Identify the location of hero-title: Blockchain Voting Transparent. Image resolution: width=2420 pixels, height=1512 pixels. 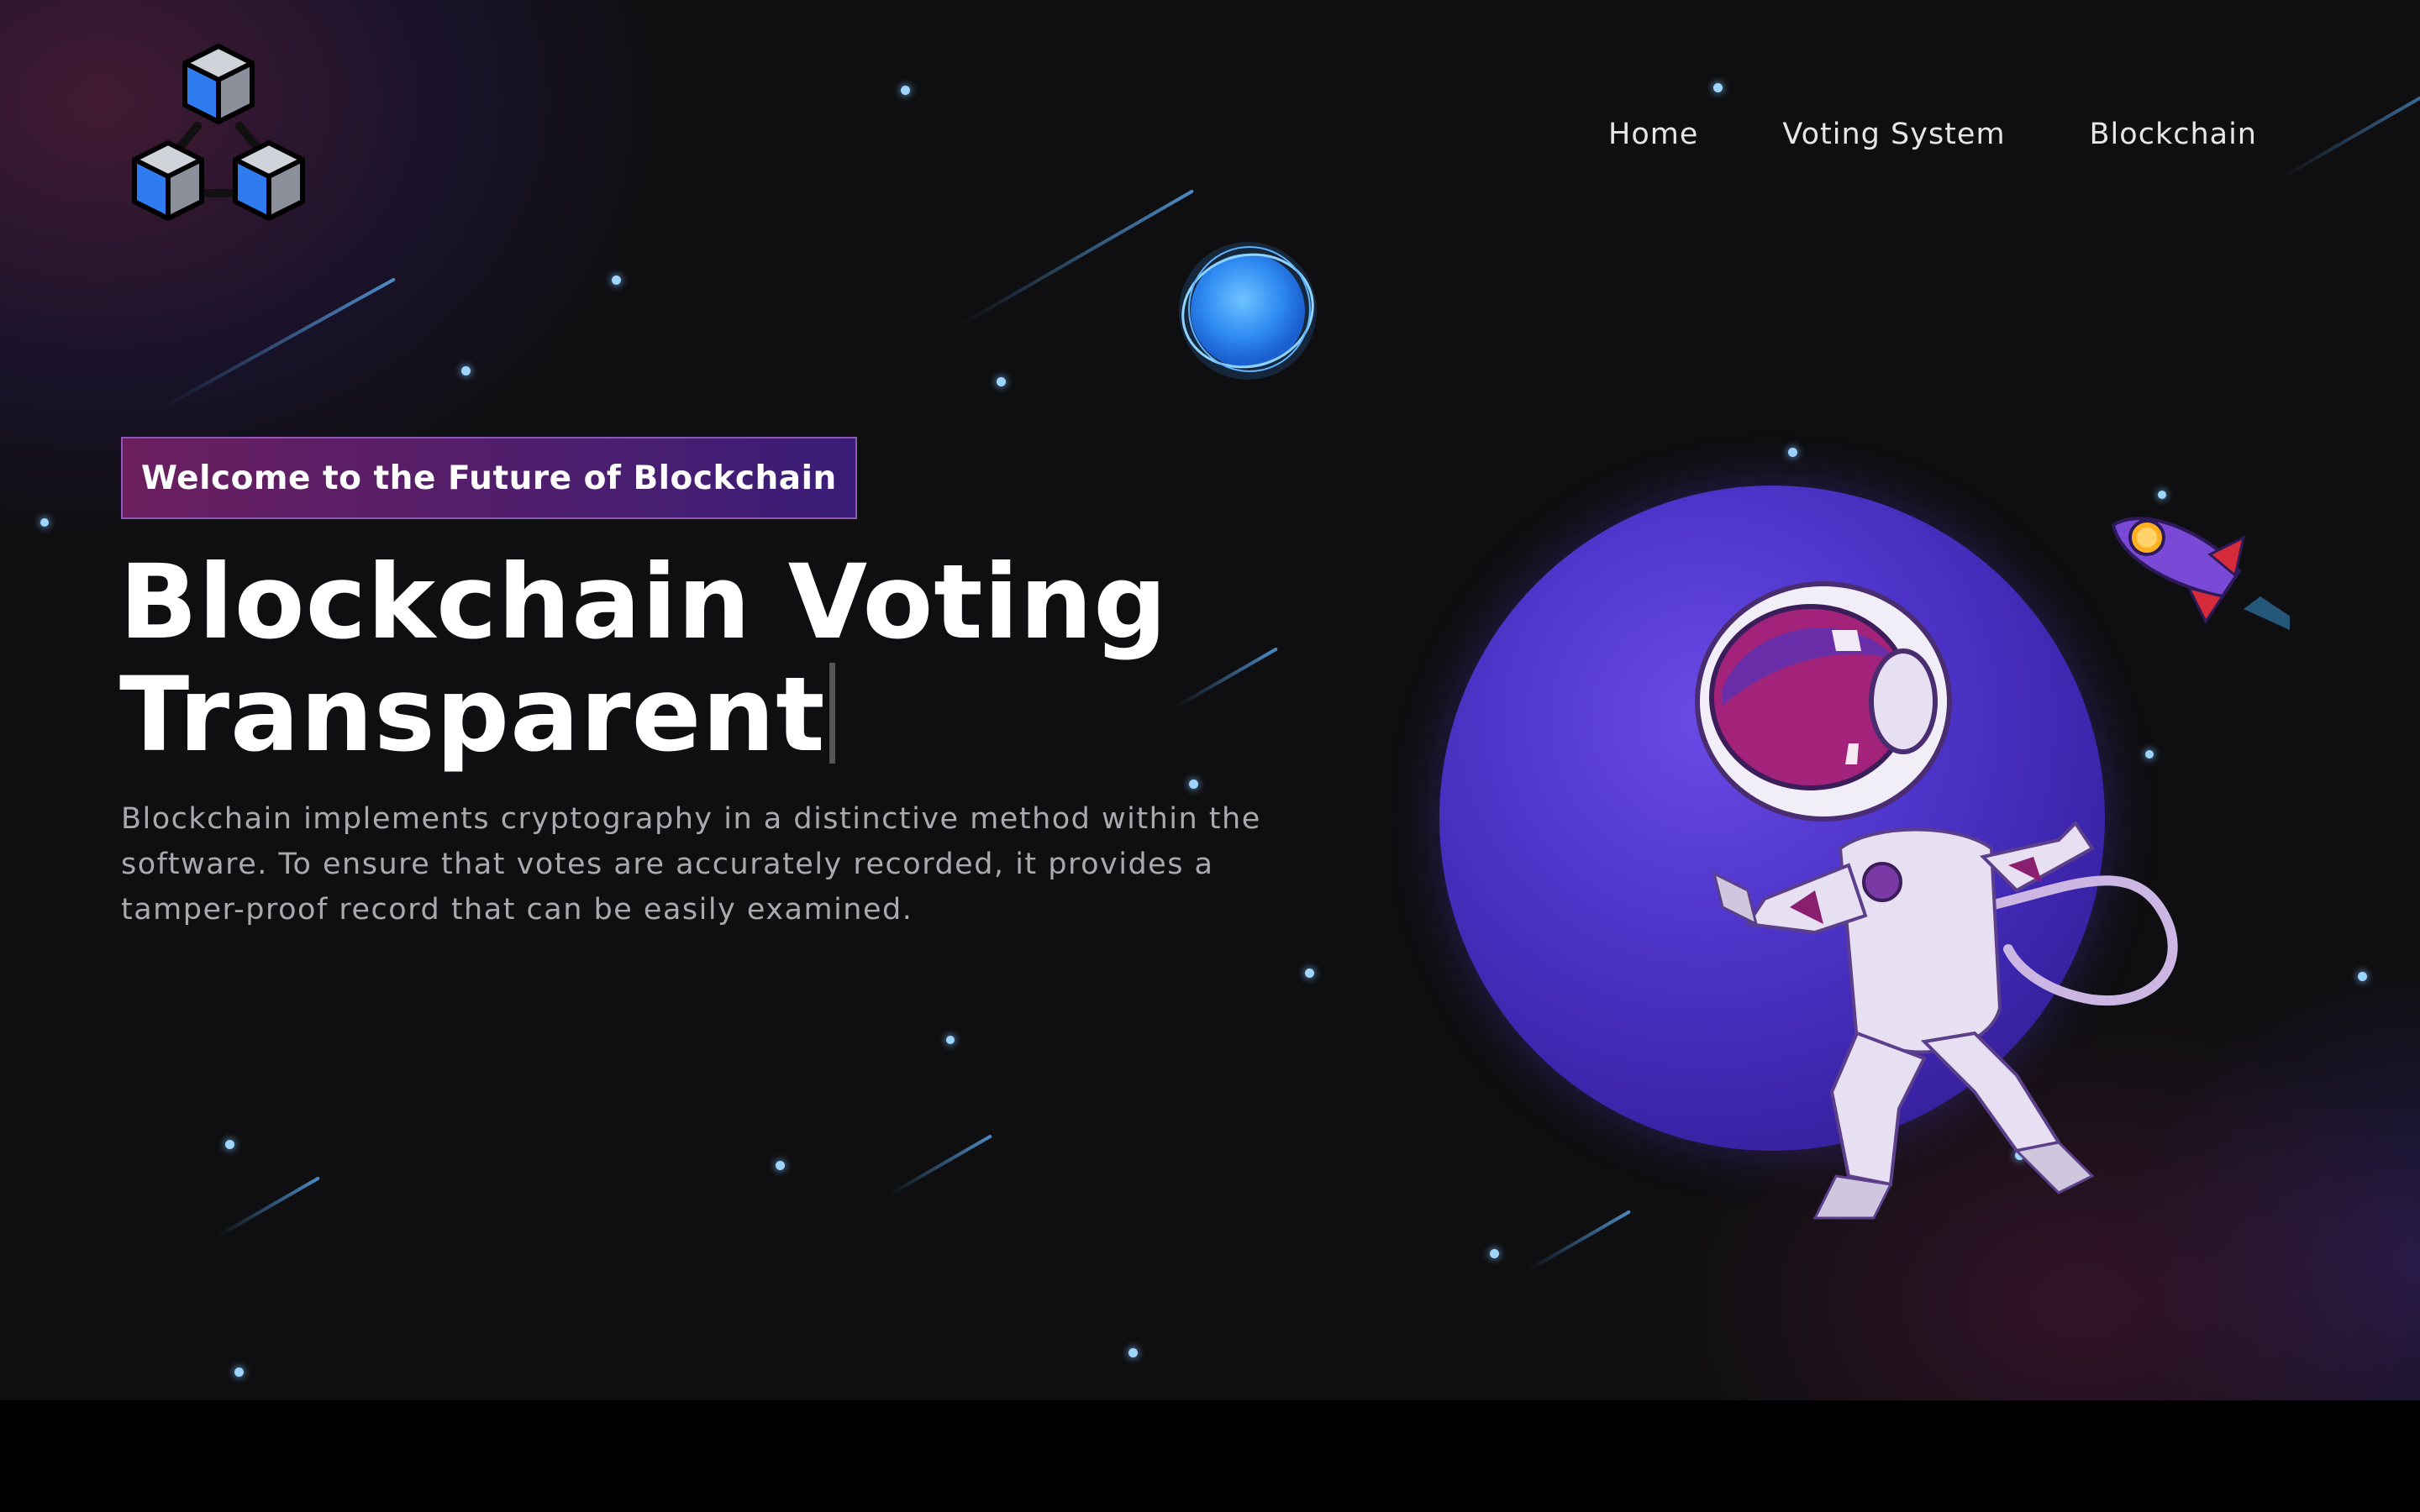
(643, 658).